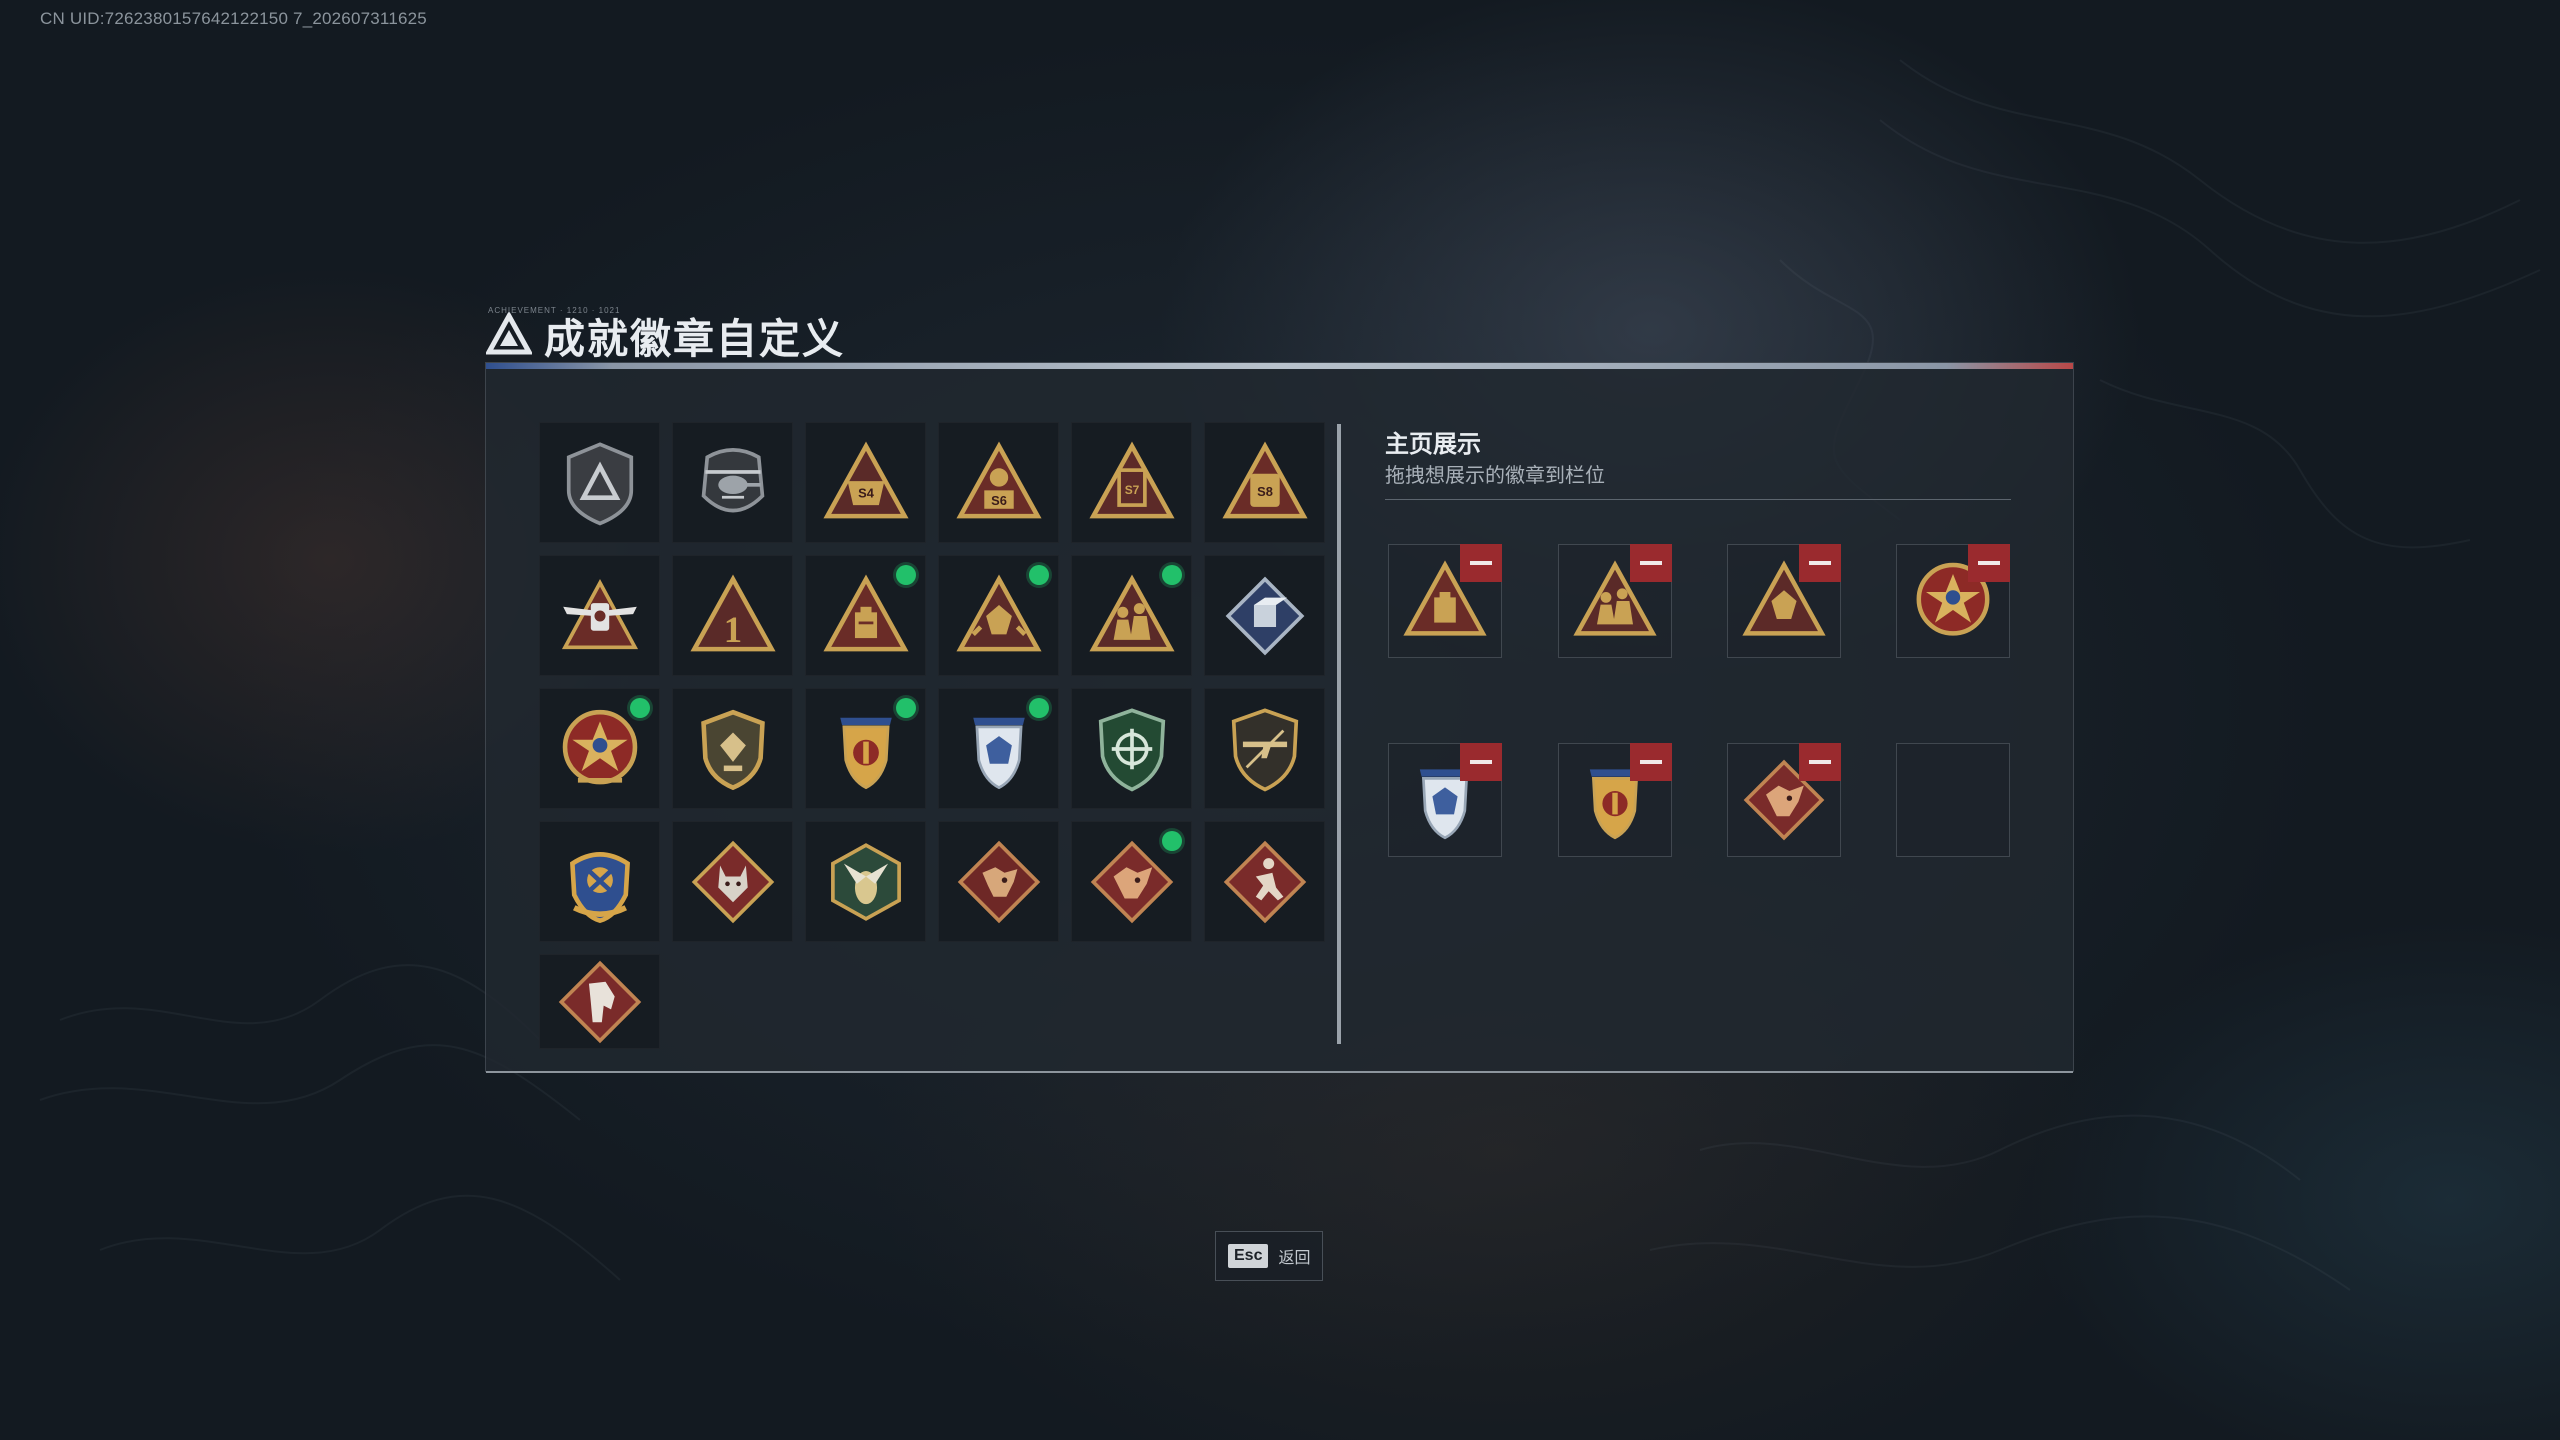 The width and height of the screenshot is (2560, 1440). What do you see at coordinates (999, 500) in the screenshot?
I see `s6-label: S6` at bounding box center [999, 500].